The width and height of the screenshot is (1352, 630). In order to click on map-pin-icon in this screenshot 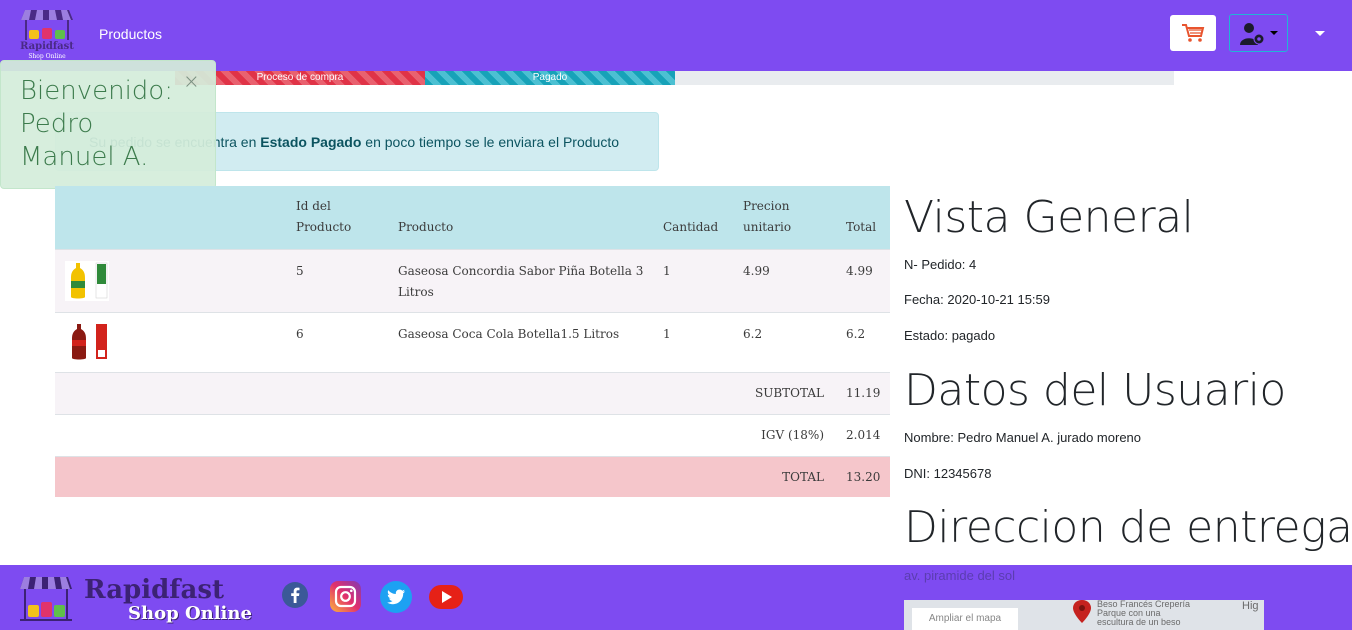, I will do `click(1082, 611)`.